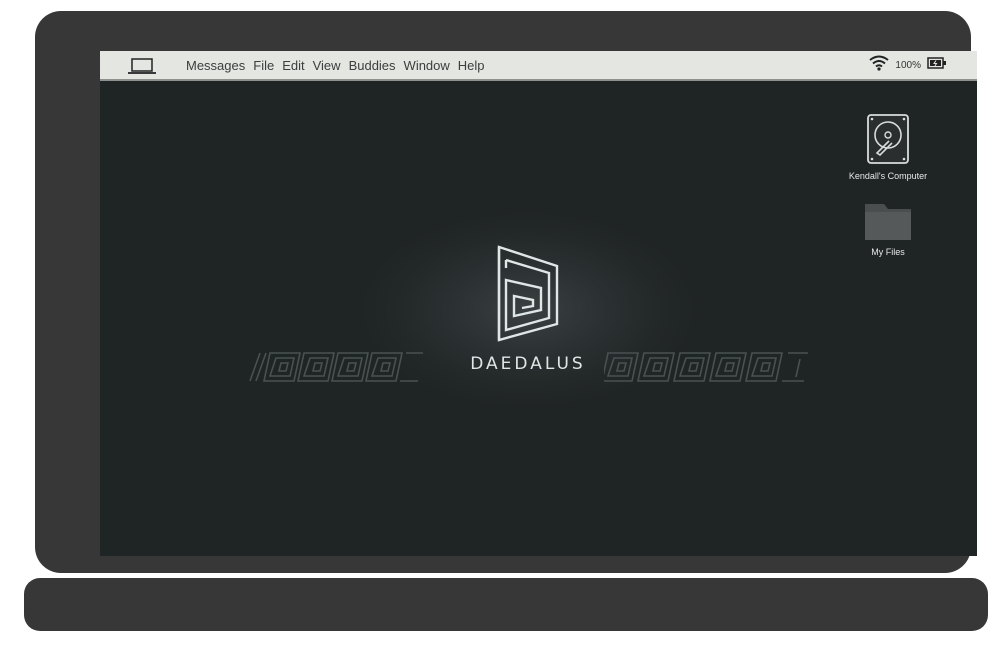 The height and width of the screenshot is (649, 1000). What do you see at coordinates (888, 252) in the screenshot?
I see `desktop-icon-label: My Files` at bounding box center [888, 252].